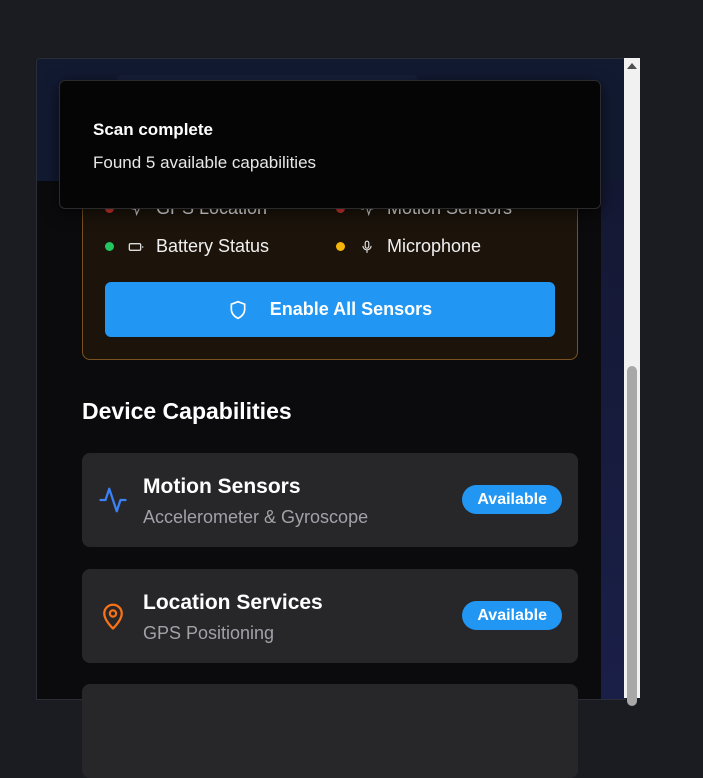  Describe the element at coordinates (136, 247) in the screenshot. I see `battery-icon` at that location.